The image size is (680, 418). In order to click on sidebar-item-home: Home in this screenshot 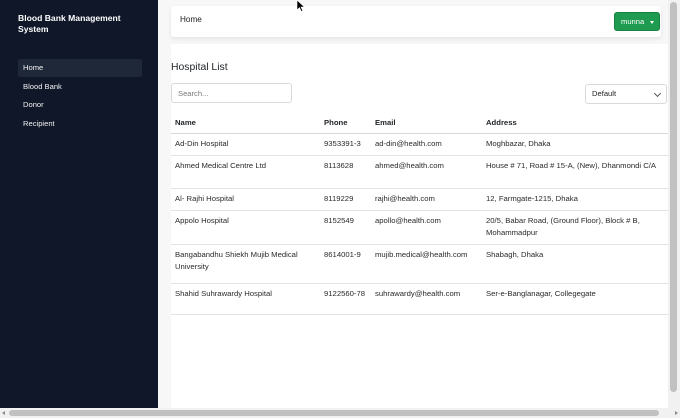, I will do `click(80, 68)`.